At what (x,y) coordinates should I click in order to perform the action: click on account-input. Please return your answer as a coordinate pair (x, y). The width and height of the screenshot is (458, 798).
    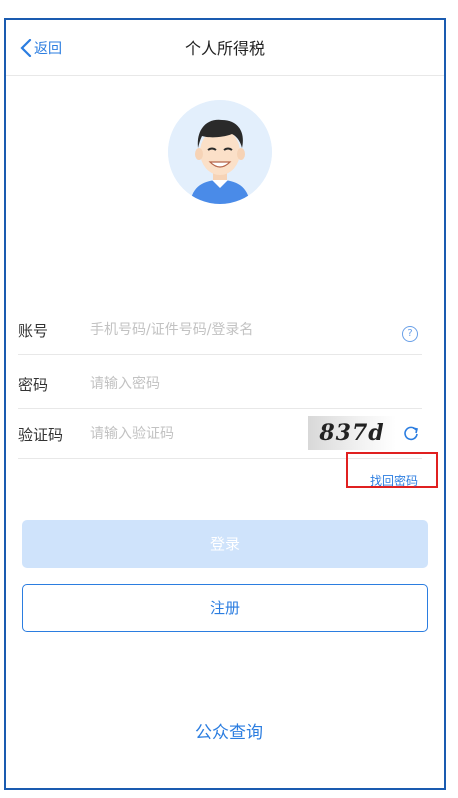
    Looking at the image, I should click on (220, 330).